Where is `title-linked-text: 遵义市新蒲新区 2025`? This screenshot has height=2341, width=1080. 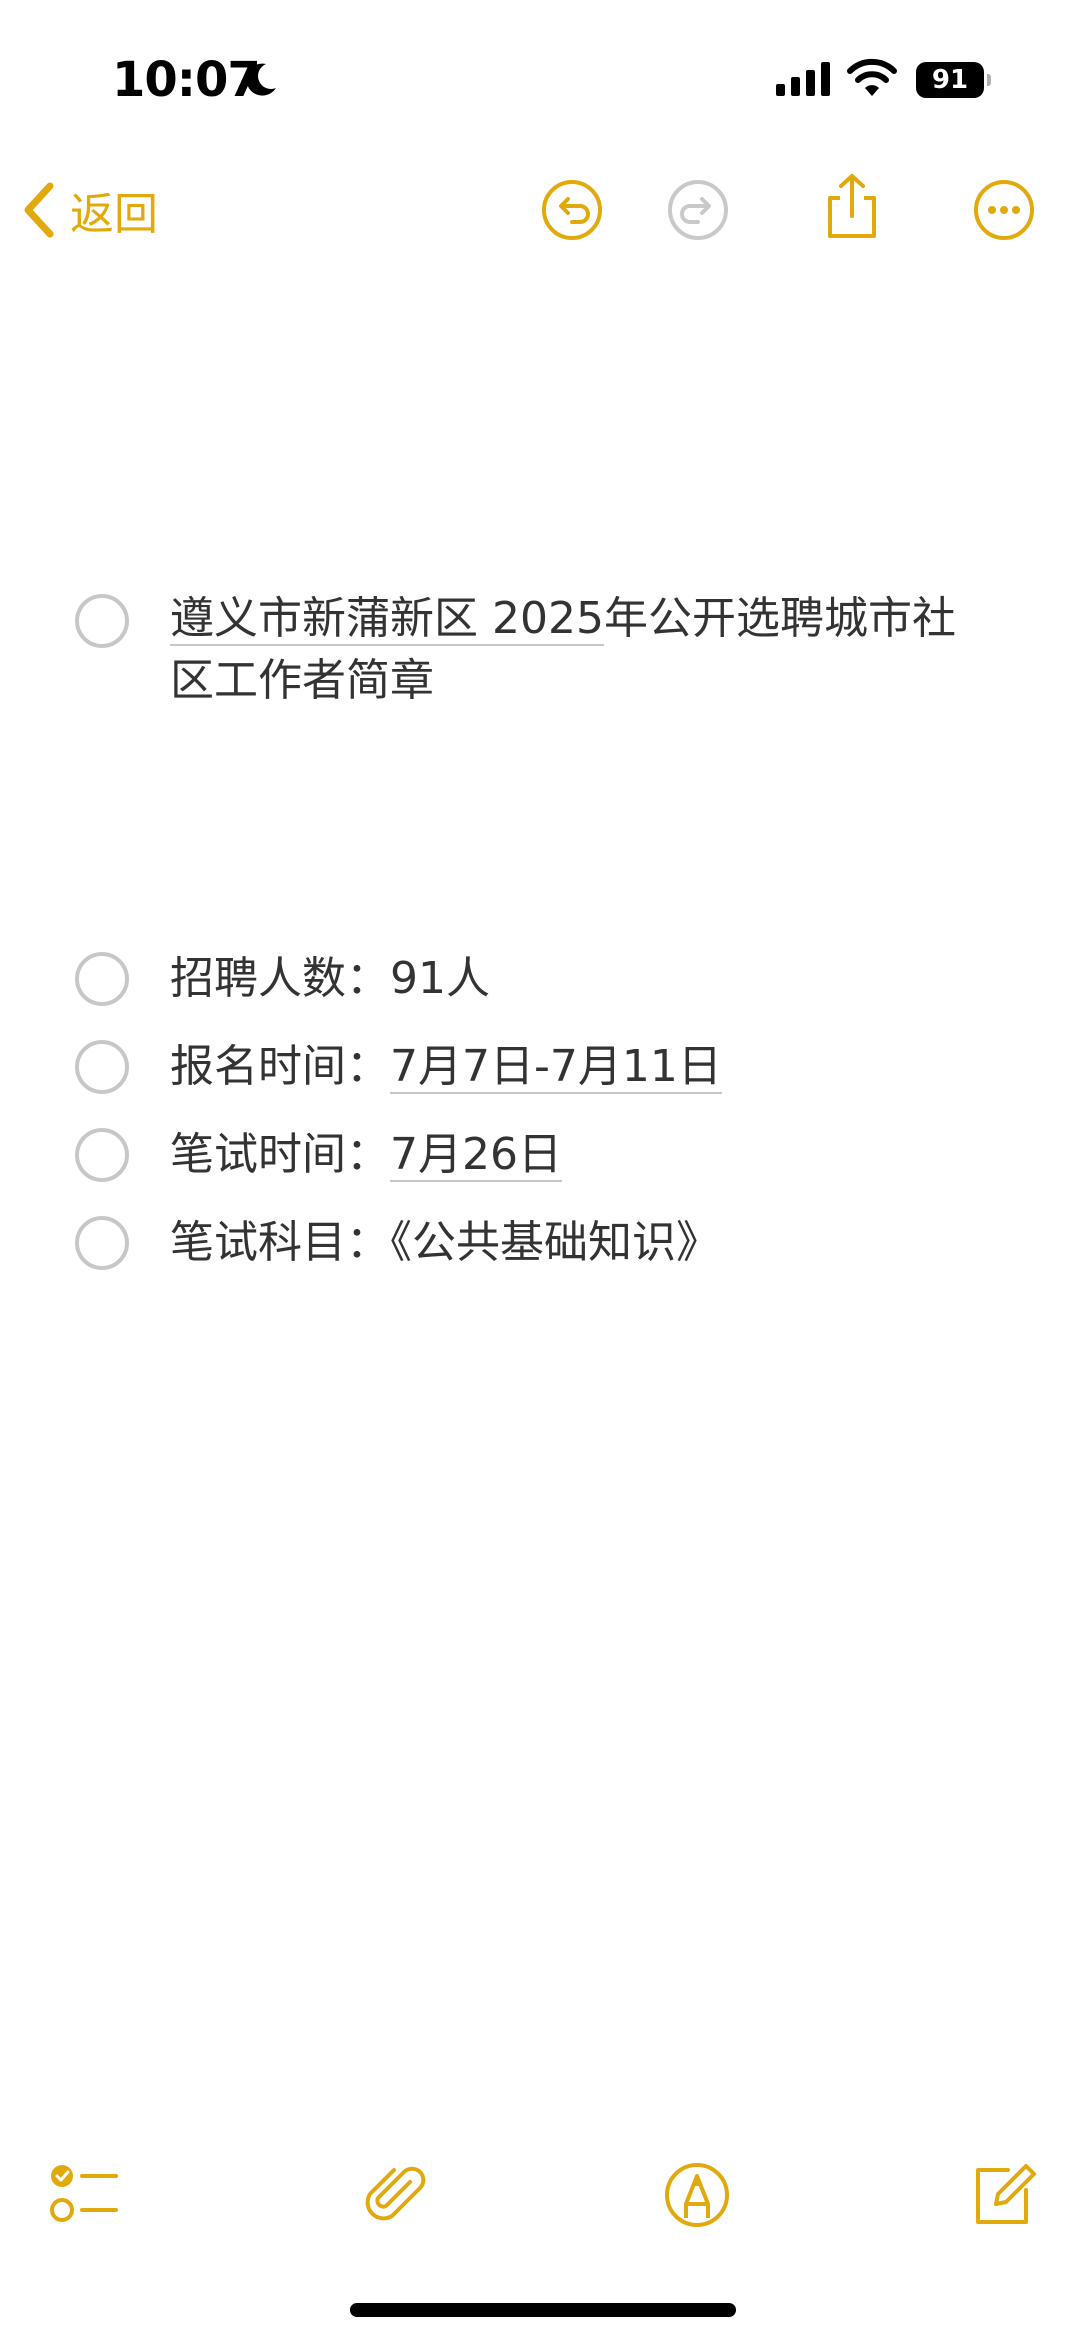 title-linked-text: 遵义市新蒲新区 2025 is located at coordinates (387, 619).